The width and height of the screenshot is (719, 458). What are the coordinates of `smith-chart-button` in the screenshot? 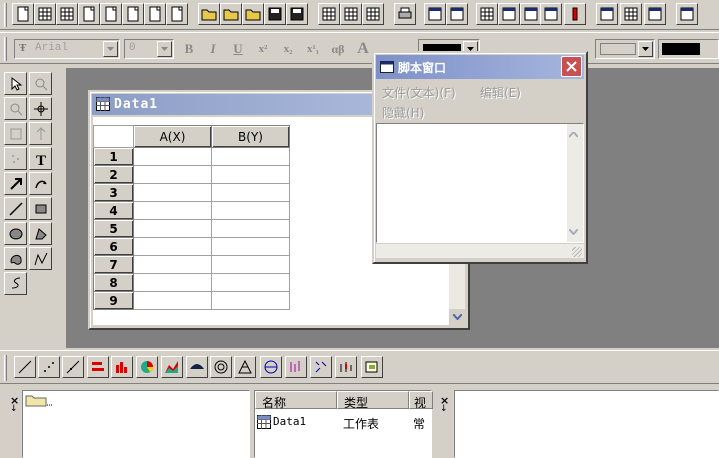 It's located at (271, 367).